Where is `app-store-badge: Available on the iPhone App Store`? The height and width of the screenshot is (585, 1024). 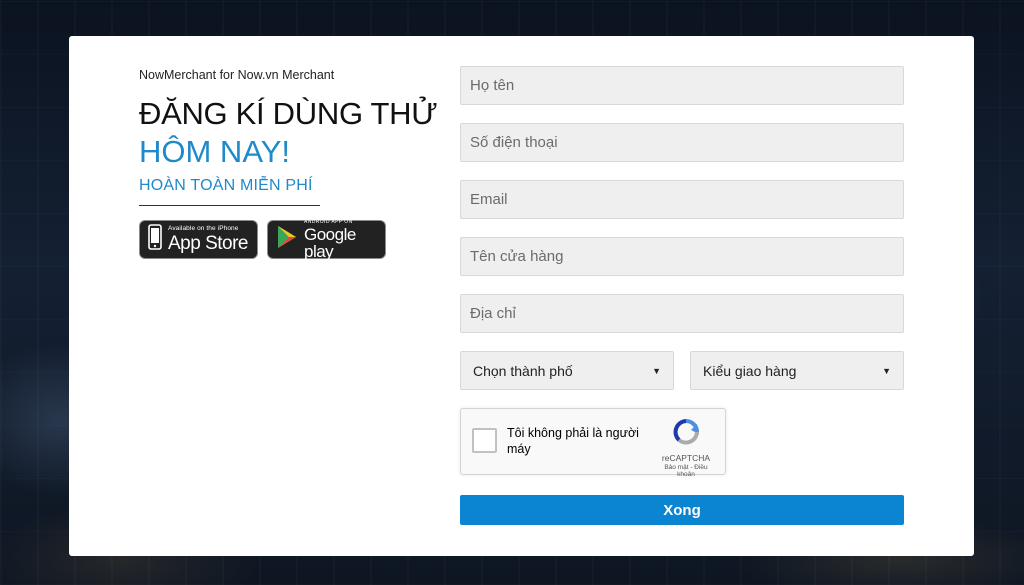 app-store-badge: Available on the iPhone App Store is located at coordinates (198, 239).